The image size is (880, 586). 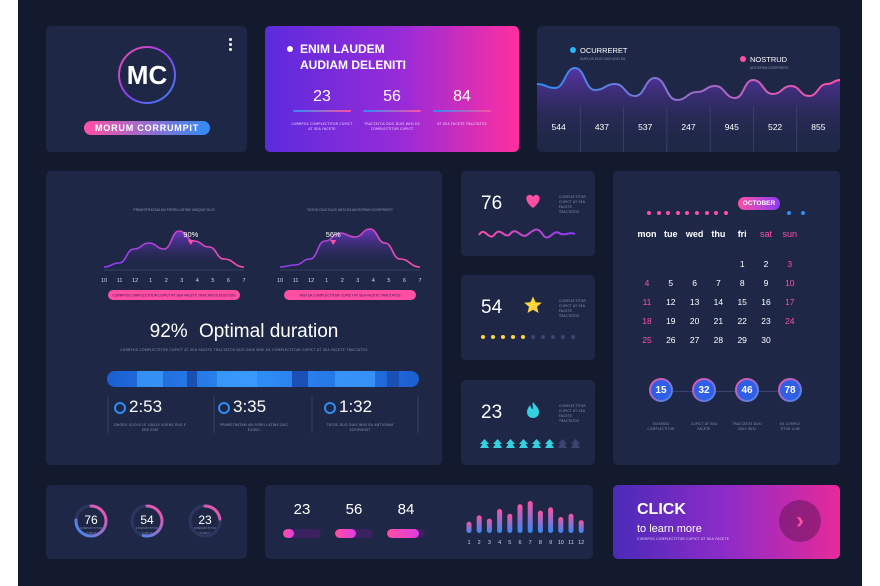 I want to click on calendar-day: 26, so click(x=671, y=340).